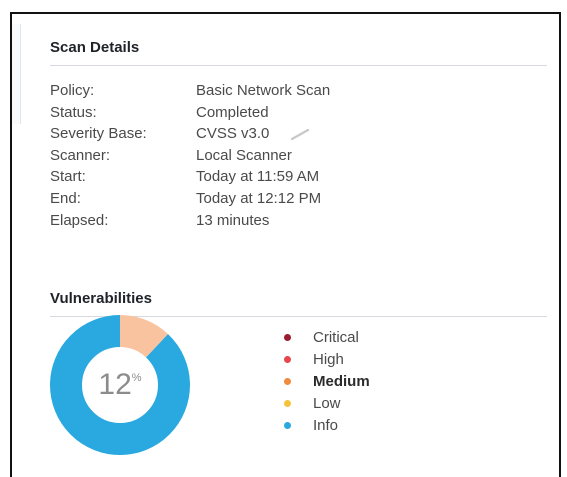 This screenshot has width=567, height=477. What do you see at coordinates (95, 47) in the screenshot?
I see `scan-details-title: Scan Details` at bounding box center [95, 47].